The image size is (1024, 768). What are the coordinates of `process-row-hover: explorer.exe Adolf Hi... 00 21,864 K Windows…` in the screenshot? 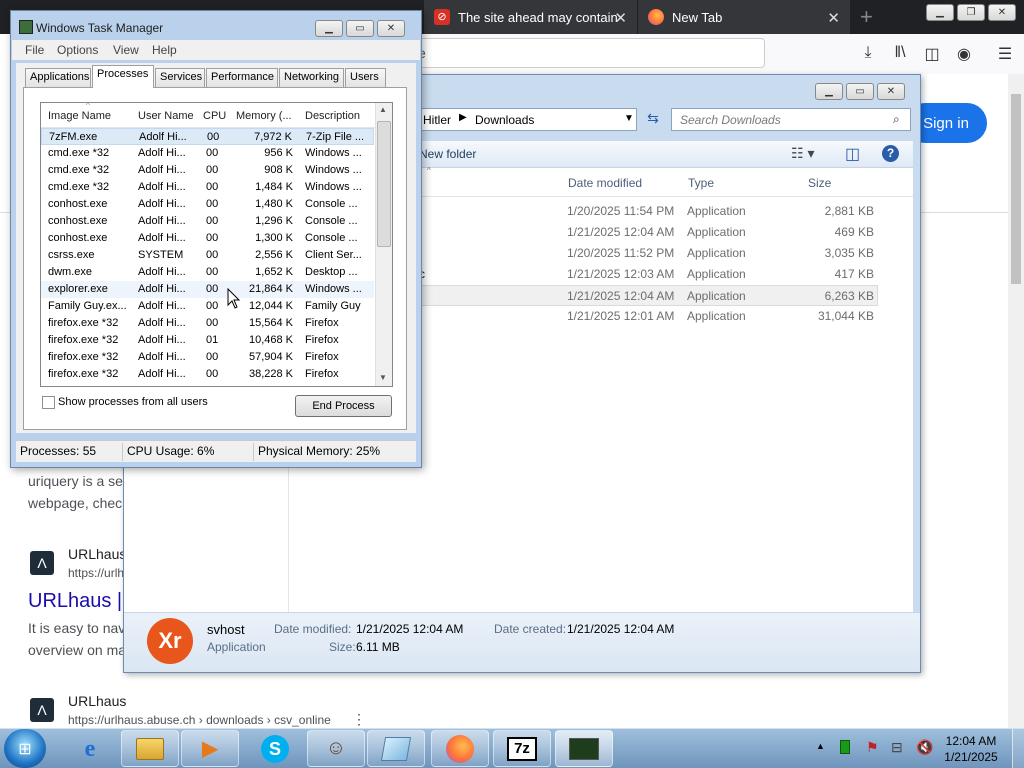 It's located at (207, 289).